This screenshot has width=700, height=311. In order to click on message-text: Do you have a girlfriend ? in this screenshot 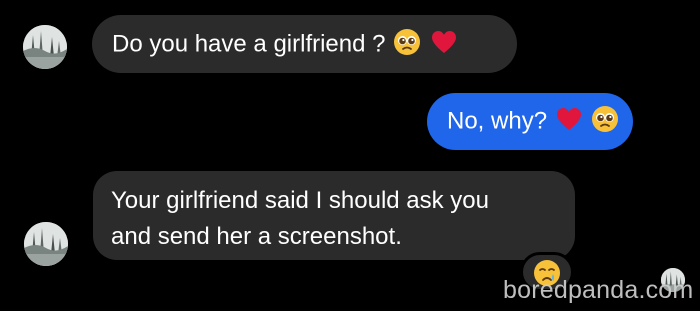, I will do `click(249, 44)`.